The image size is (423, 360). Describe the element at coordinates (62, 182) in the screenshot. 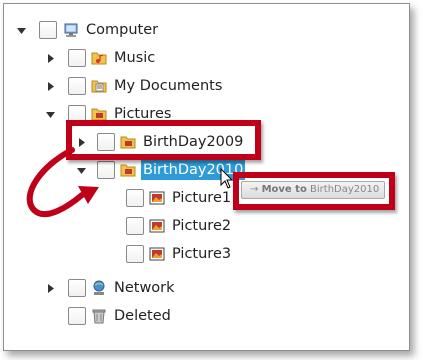

I see `curved-arrow-icon` at that location.